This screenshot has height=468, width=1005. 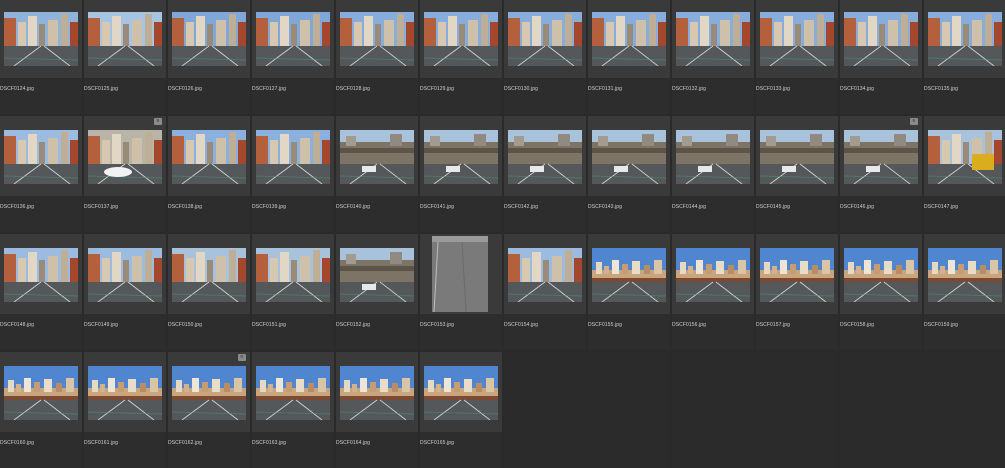 I want to click on thumbnail-cell: DSCF0131.jpg, so click(x=629, y=57).